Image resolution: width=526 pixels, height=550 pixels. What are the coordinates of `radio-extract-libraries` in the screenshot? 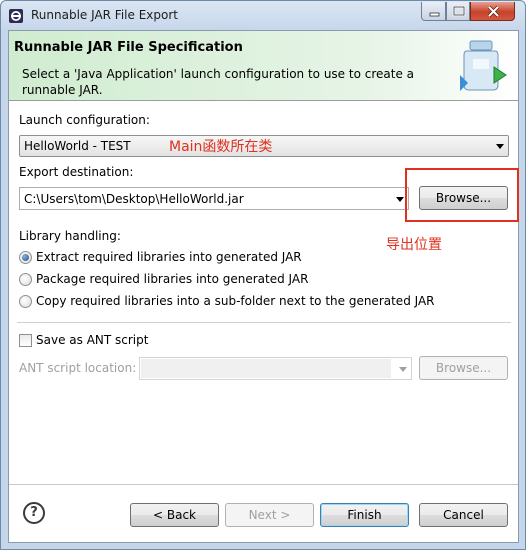 It's located at (25, 257).